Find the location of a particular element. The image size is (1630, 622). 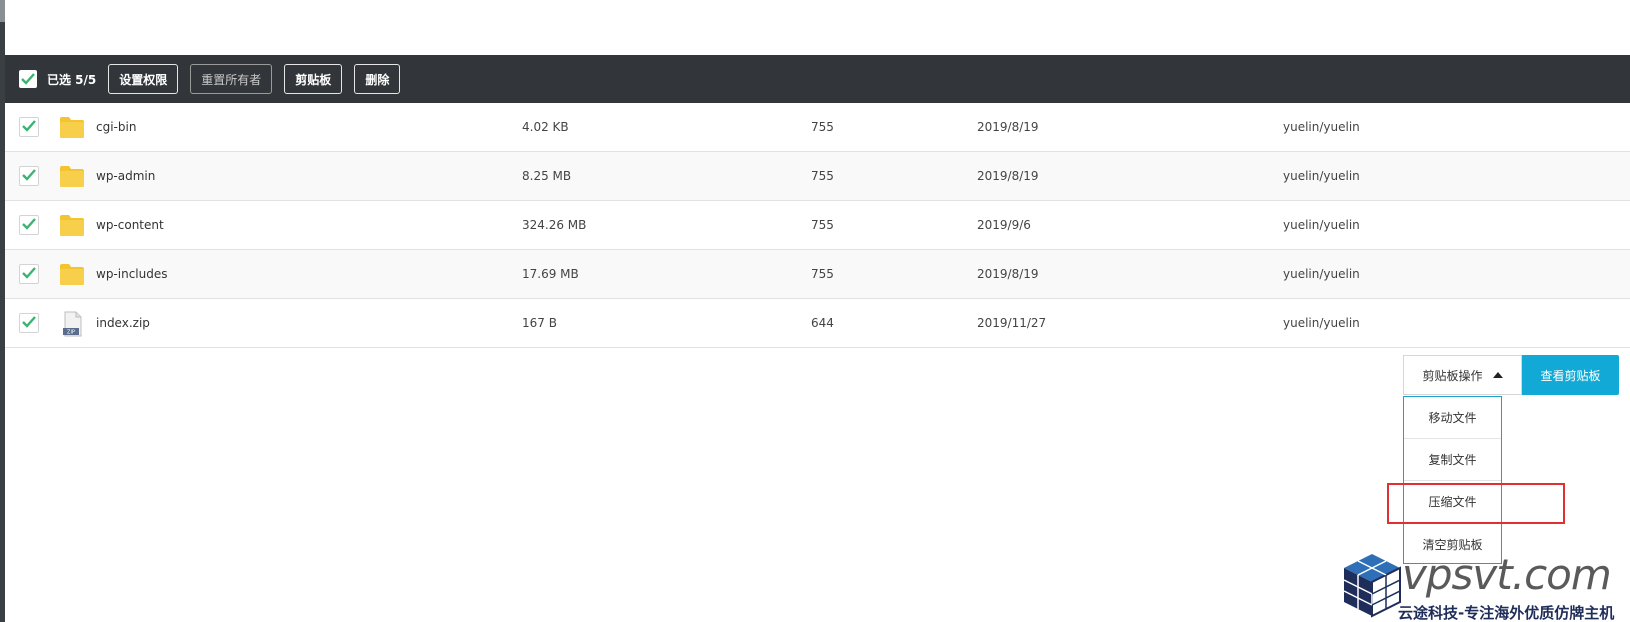

cube-logo-icon is located at coordinates (1372, 586).